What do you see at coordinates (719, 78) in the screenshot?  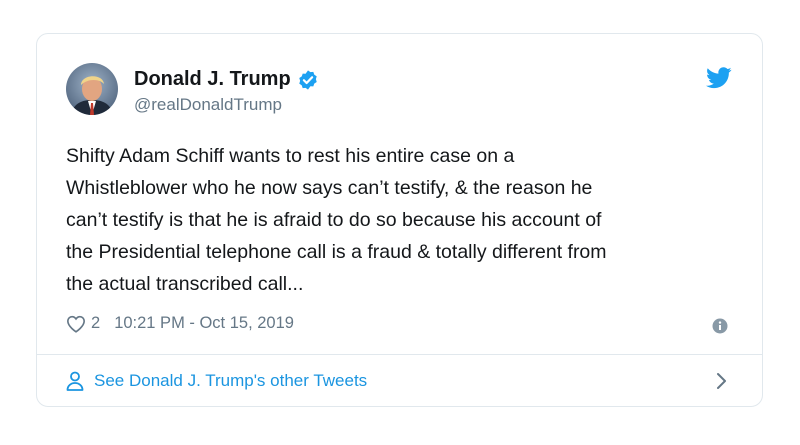 I see `twitter-bird-icon` at bounding box center [719, 78].